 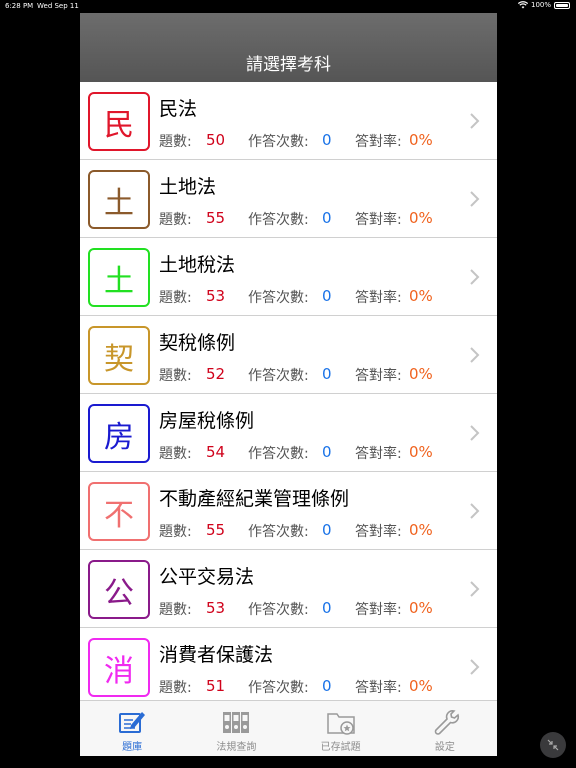 I want to click on subject-row: 民 民法 題數: 50 作答次數: 0 答對率: 0%, so click(x=288, y=121).